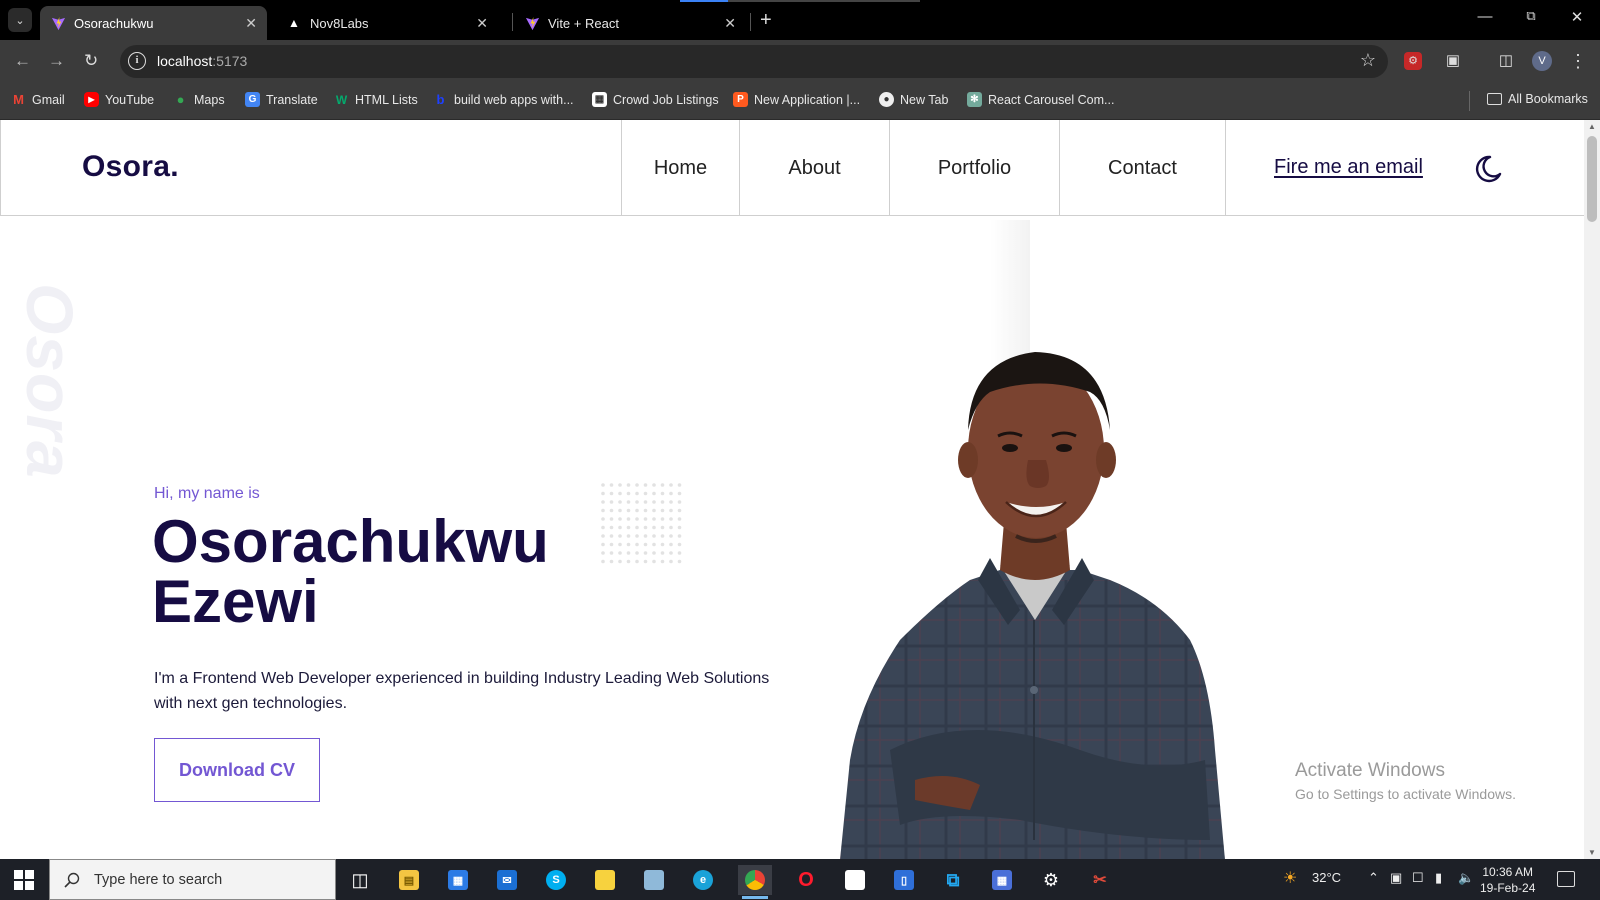 The image size is (1600, 900). What do you see at coordinates (1051, 880) in the screenshot?
I see `settings-gear-icon: ⚙` at bounding box center [1051, 880].